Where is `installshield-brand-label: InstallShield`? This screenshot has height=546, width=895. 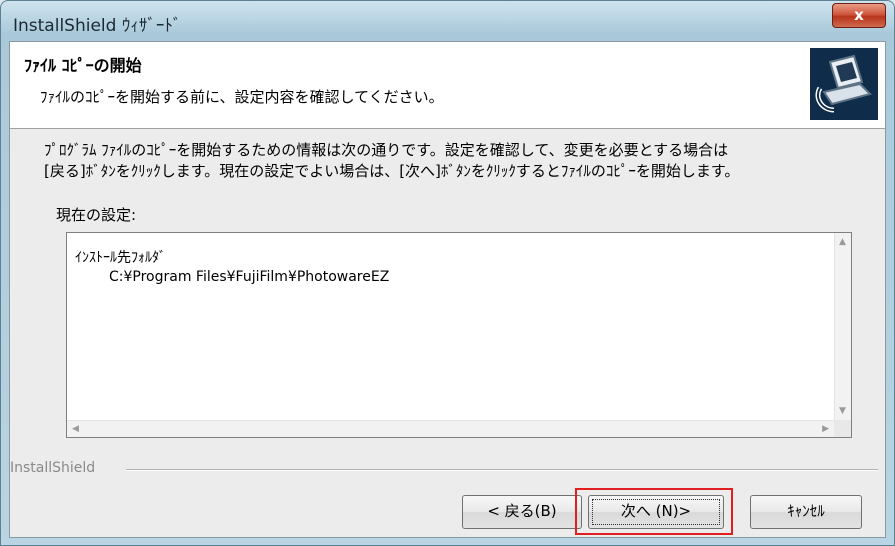
installshield-brand-label: InstallShield is located at coordinates (53, 468).